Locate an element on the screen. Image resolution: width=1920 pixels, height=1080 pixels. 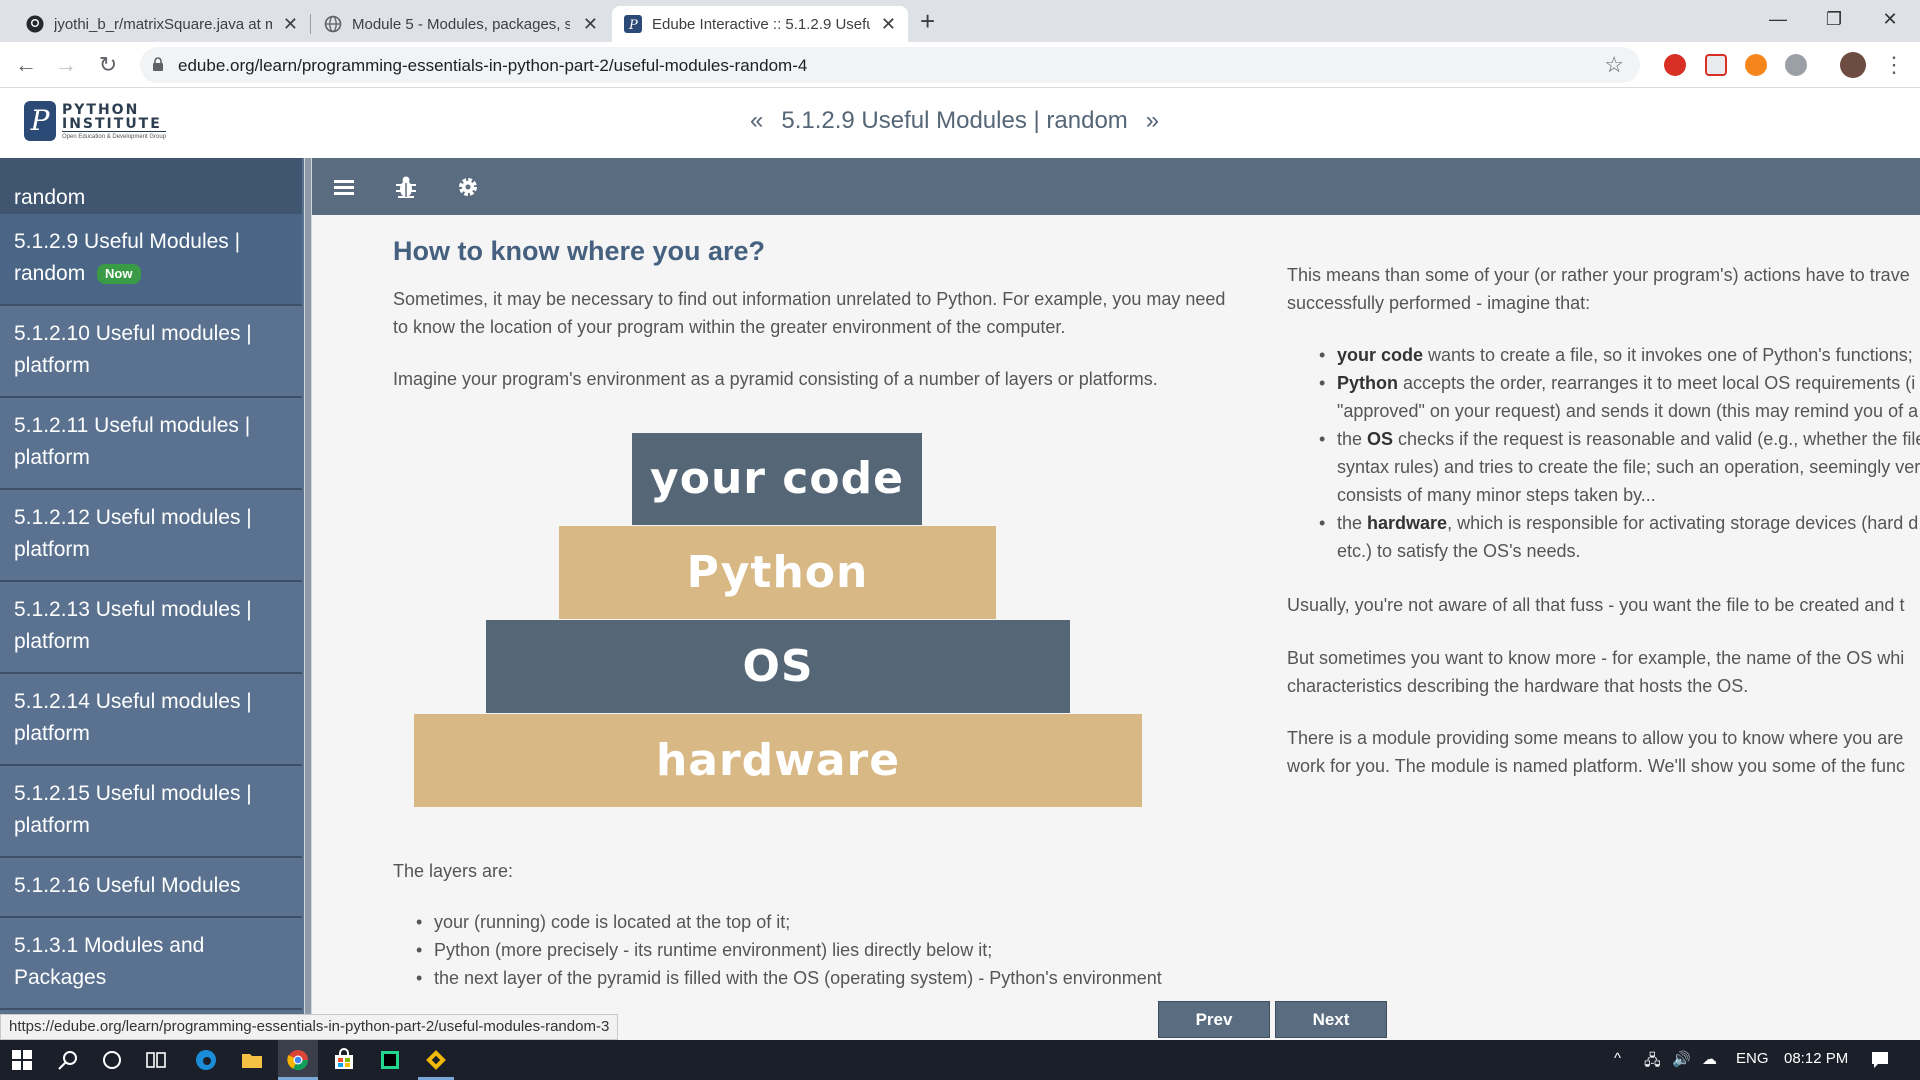
network-icon: 🖧 is located at coordinates (1652, 1062).